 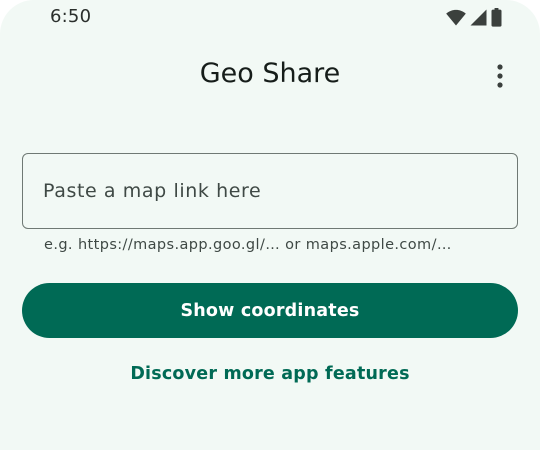 I want to click on wifi-icon, so click(x=456, y=17).